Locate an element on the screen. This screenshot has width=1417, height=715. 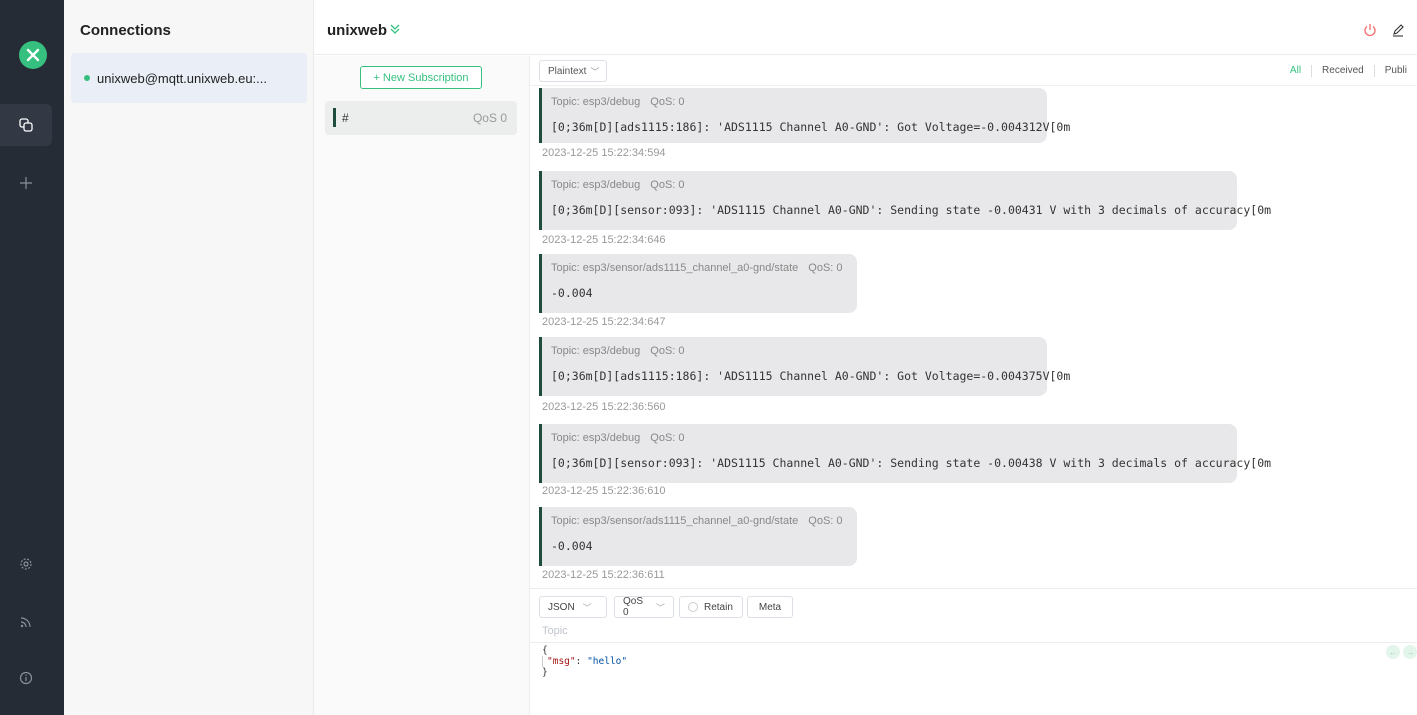
connection-title: unixweb is located at coordinates (357, 30).